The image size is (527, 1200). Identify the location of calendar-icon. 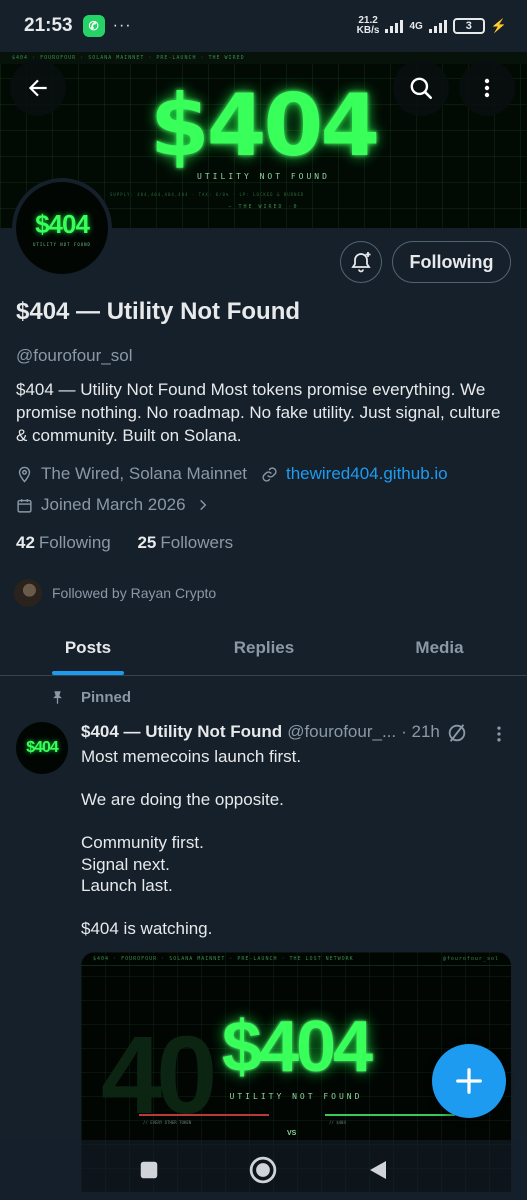
(24, 505).